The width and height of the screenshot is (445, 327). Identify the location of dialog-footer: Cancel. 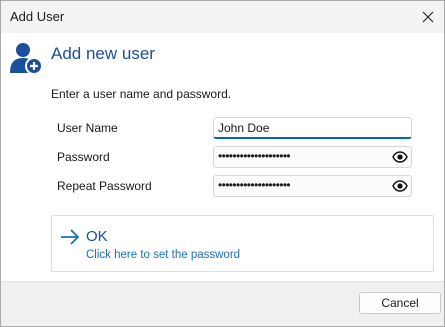
(222, 303).